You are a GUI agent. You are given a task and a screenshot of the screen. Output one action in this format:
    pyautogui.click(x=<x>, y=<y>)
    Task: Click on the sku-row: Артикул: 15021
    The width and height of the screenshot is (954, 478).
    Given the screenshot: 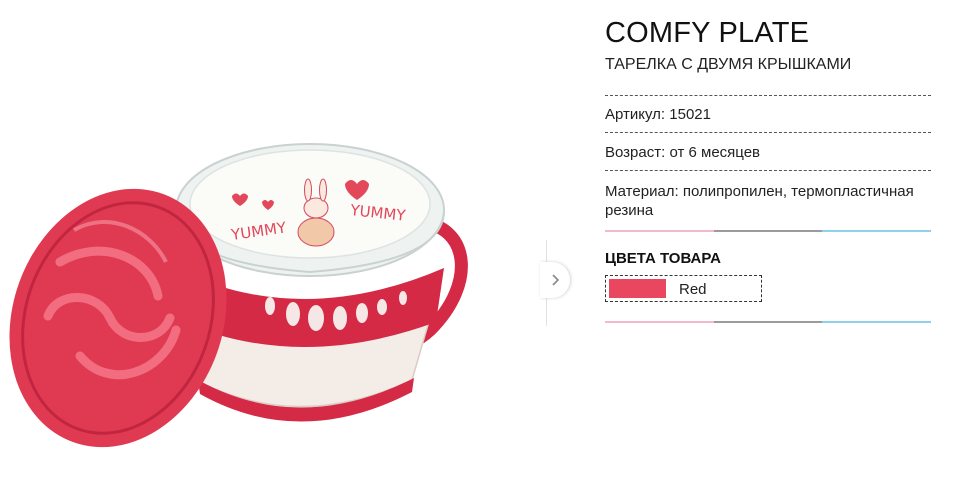 What is the action you would take?
    pyautogui.click(x=658, y=114)
    